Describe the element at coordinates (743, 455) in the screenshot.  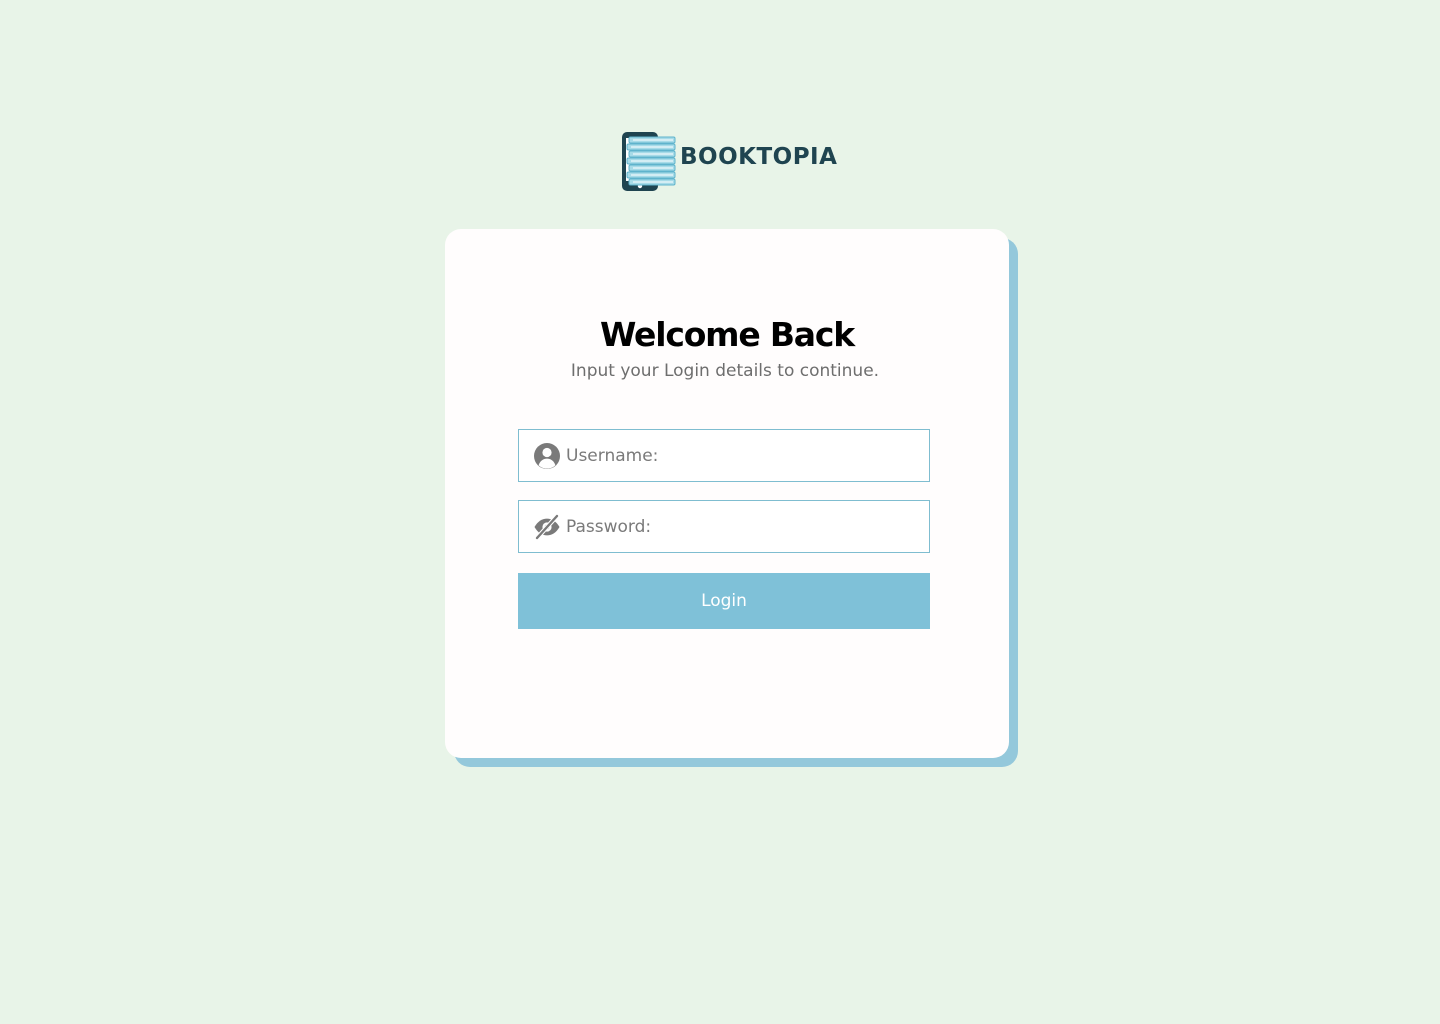
I see `username-input` at that location.